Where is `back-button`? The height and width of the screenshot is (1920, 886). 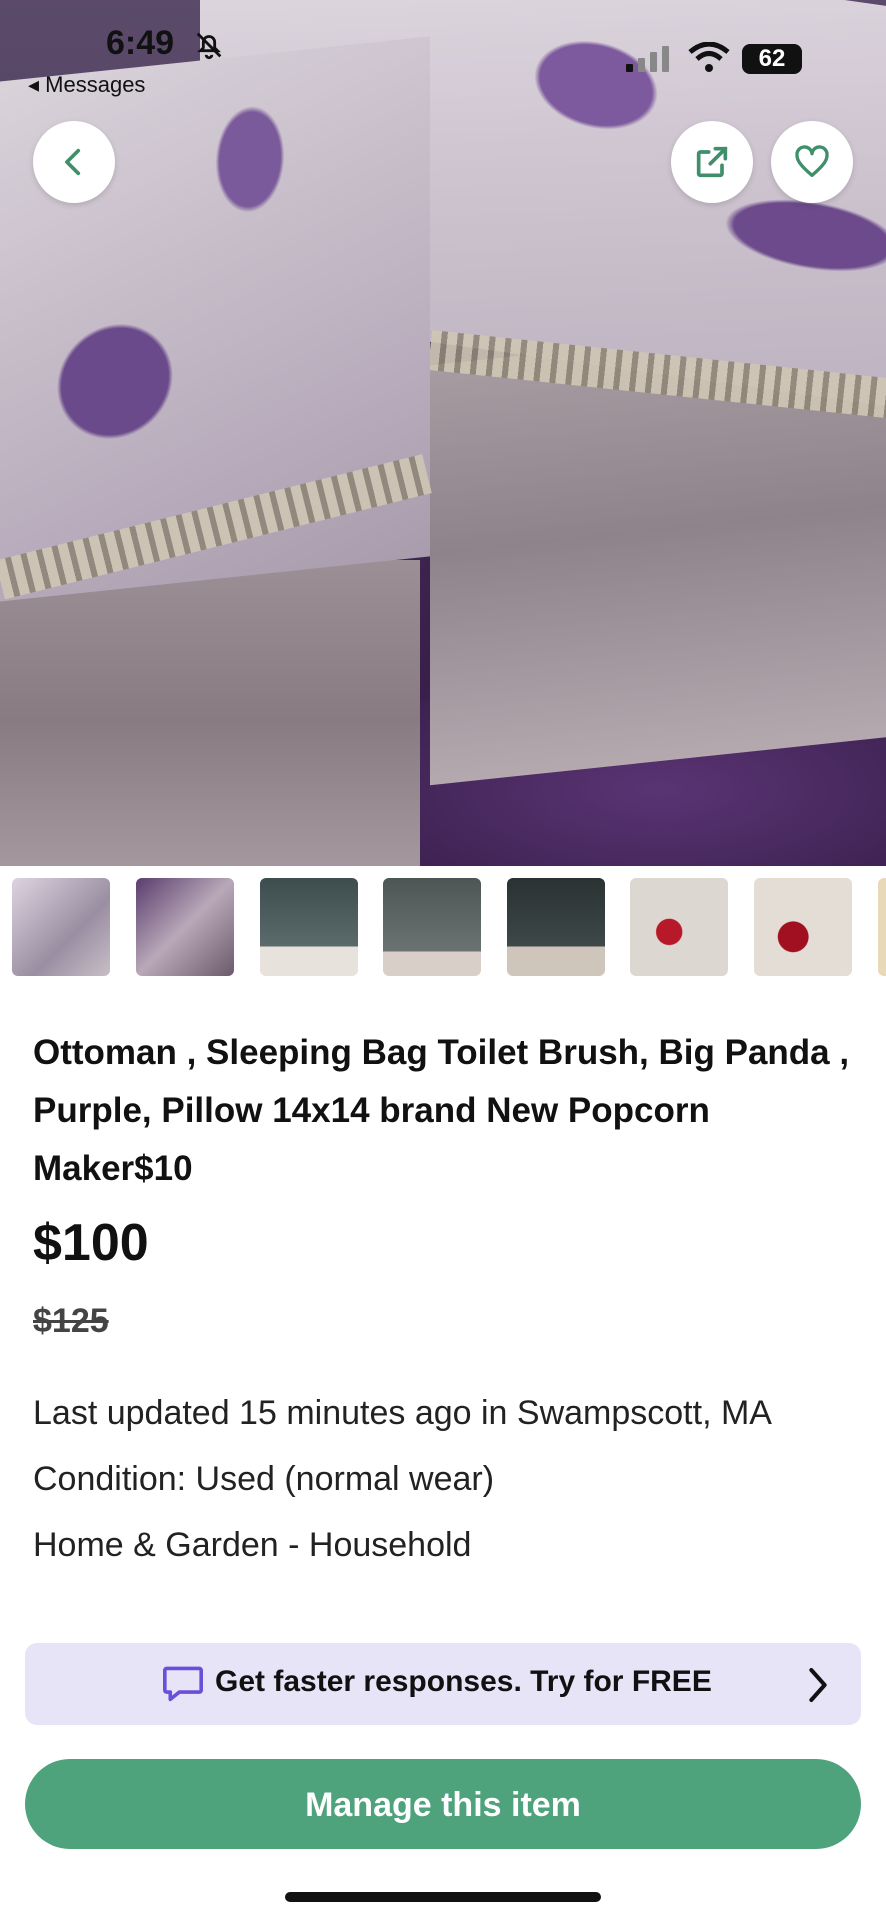
back-button is located at coordinates (74, 162).